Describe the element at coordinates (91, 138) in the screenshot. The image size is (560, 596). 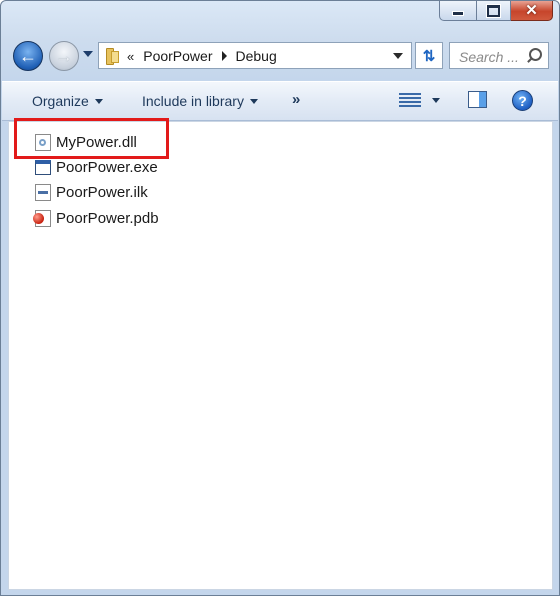
I see `highlight-box` at that location.